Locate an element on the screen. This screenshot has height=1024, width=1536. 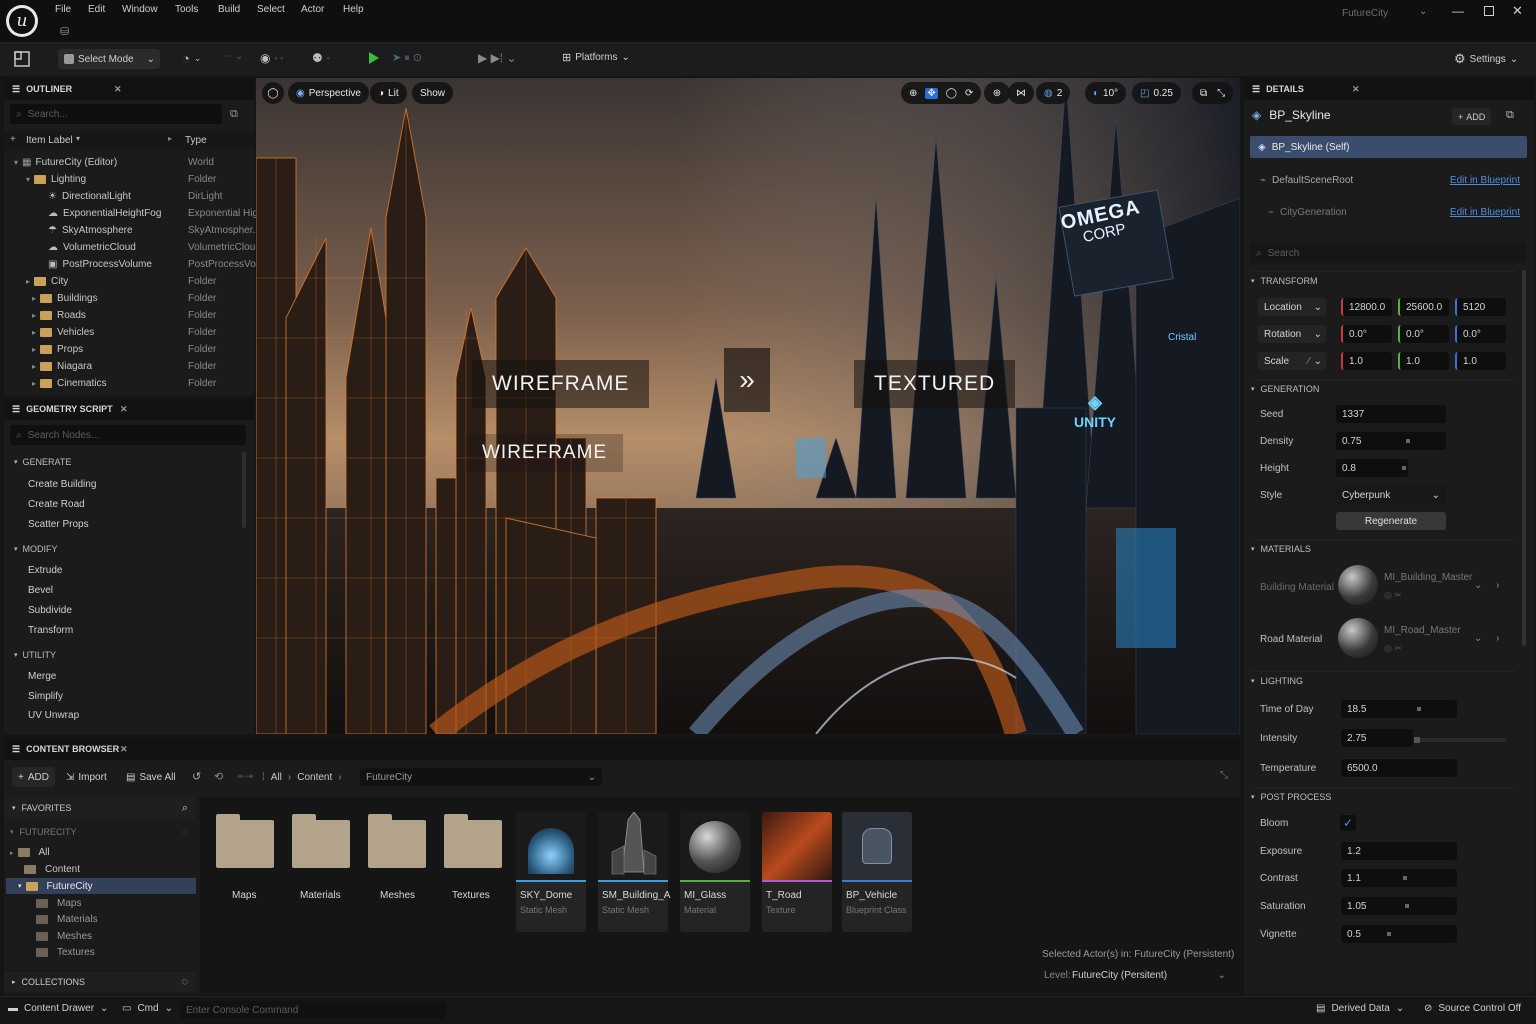
rotation-x: 0.0° is located at coordinates (1366, 334).